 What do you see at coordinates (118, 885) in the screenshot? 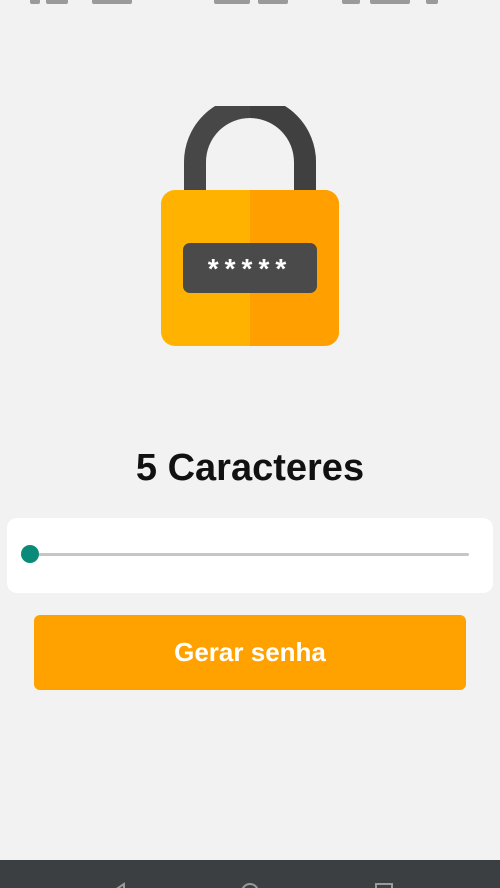
I see `back-icon` at bounding box center [118, 885].